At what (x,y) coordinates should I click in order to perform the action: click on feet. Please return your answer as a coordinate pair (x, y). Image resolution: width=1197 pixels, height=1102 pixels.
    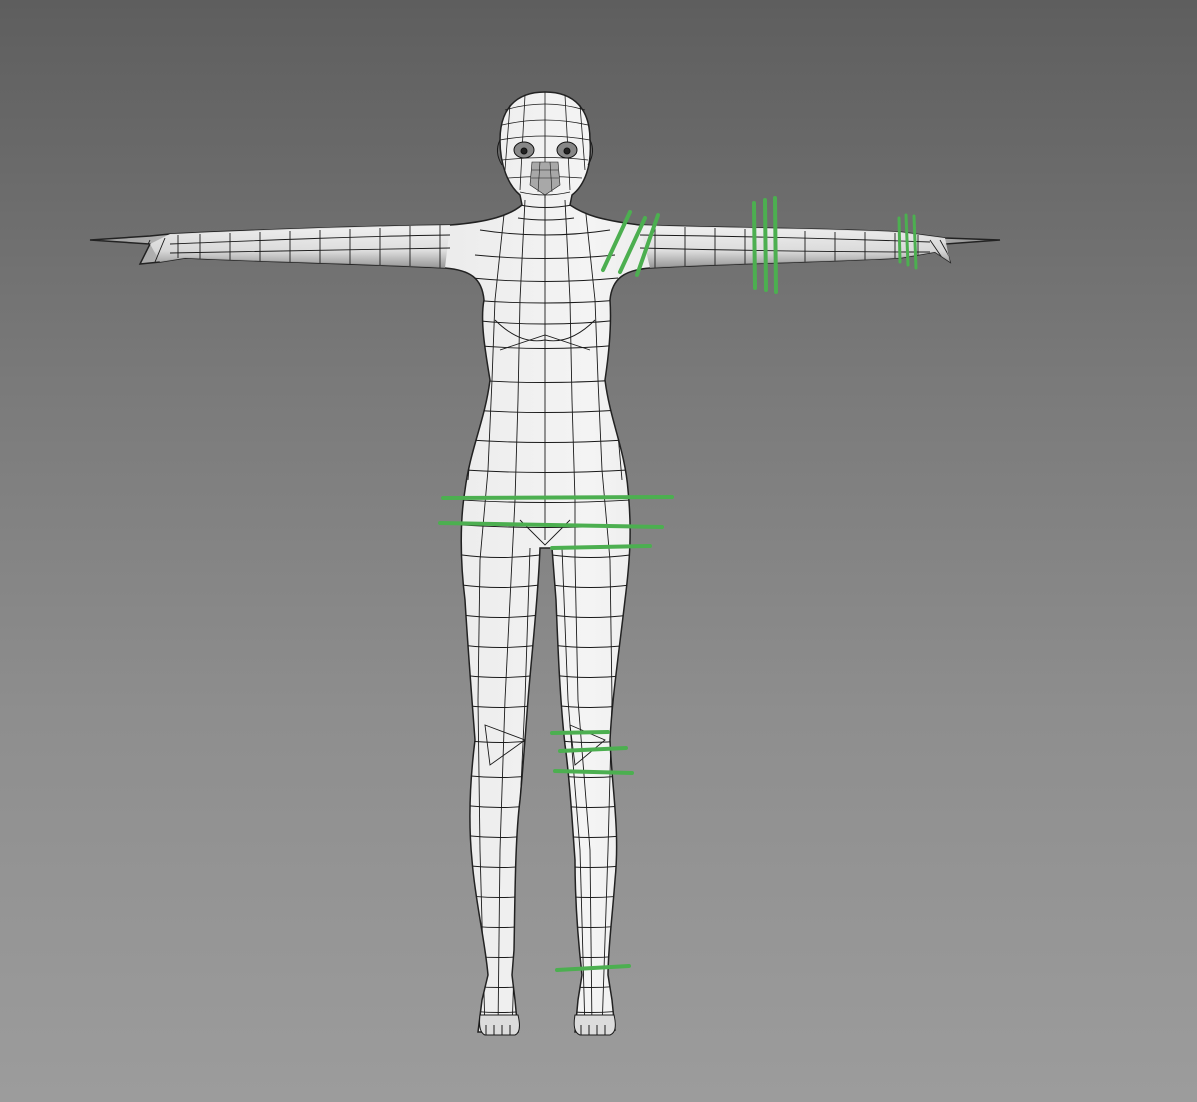
    Looking at the image, I should click on (547, 1025).